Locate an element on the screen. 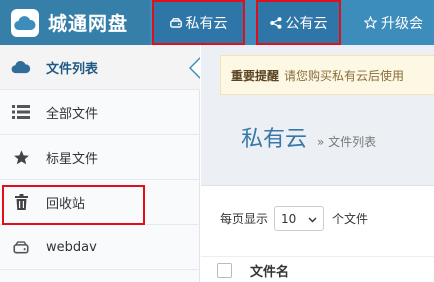 This screenshot has height=282, width=434. nav-upgrade: 升级会 is located at coordinates (396, 22).